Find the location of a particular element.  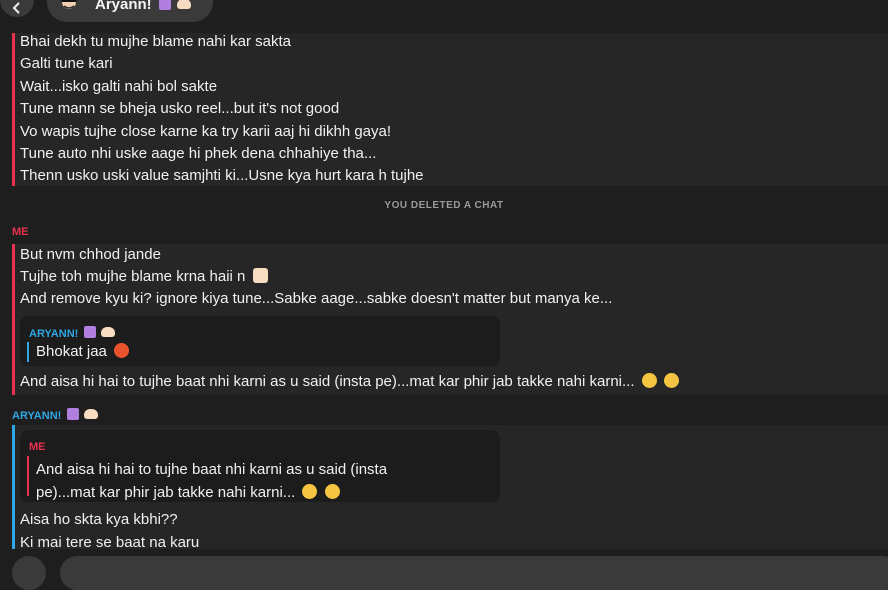

system-message: YOU DELETED A CHAT is located at coordinates (444, 205).